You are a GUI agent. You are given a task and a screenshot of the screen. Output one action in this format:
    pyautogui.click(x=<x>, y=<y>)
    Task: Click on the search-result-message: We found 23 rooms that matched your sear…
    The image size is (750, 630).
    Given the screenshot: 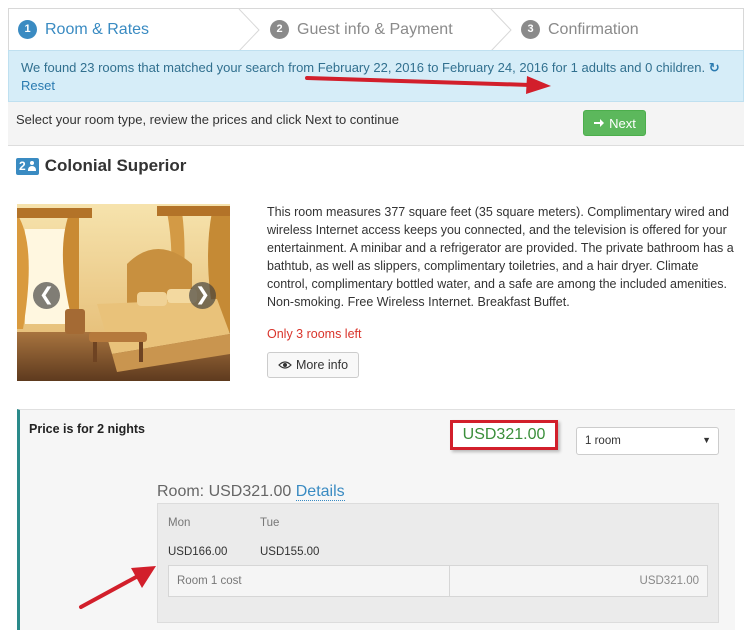 What is the action you would take?
    pyautogui.click(x=363, y=67)
    